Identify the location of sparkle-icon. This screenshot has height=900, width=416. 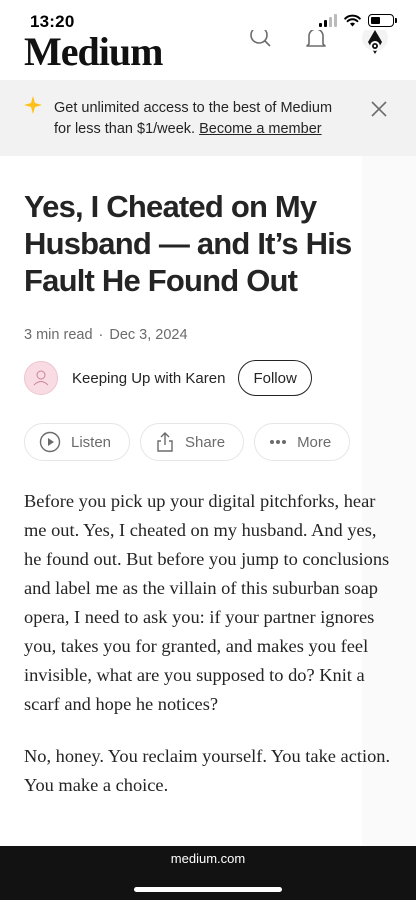
(33, 105).